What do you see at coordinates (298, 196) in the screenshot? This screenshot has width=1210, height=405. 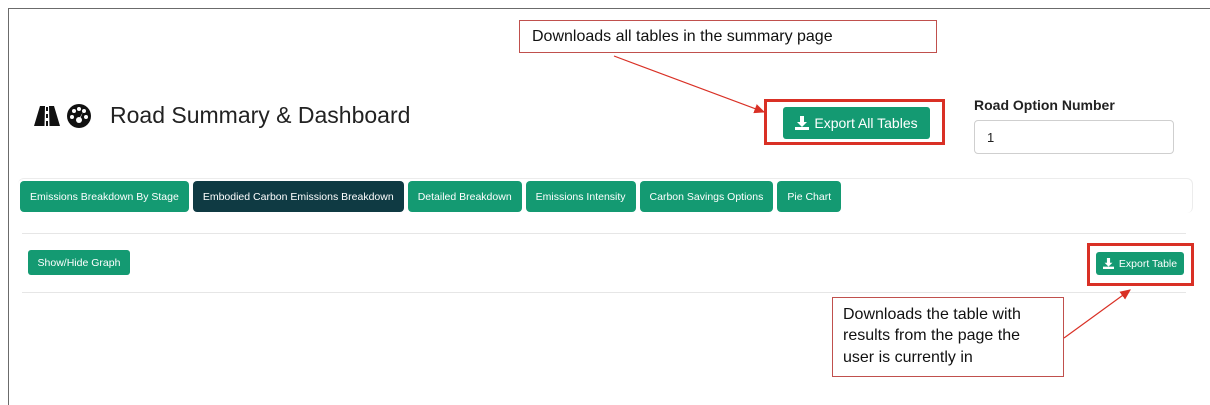 I see `tab-embodied-carbon-emissions-breakdown: Embodied Carbon Emissions Breakdown` at bounding box center [298, 196].